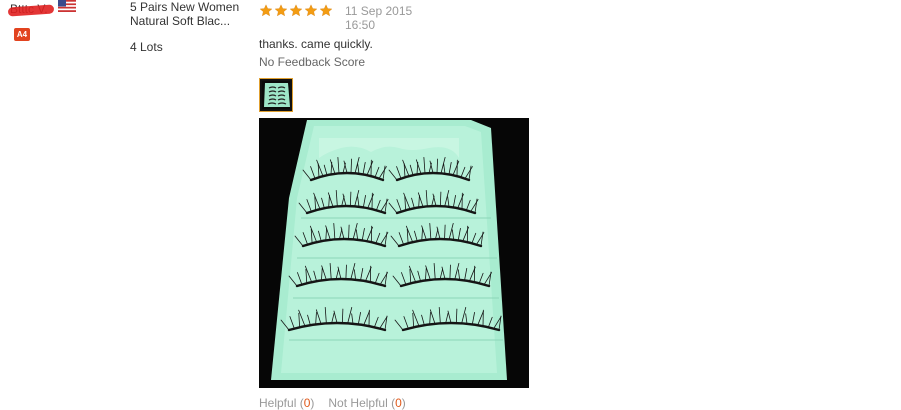 This screenshot has width=901, height=410. What do you see at coordinates (366, 403) in the screenshot?
I see `not-helpful-button: Not Helpful (0)` at bounding box center [366, 403].